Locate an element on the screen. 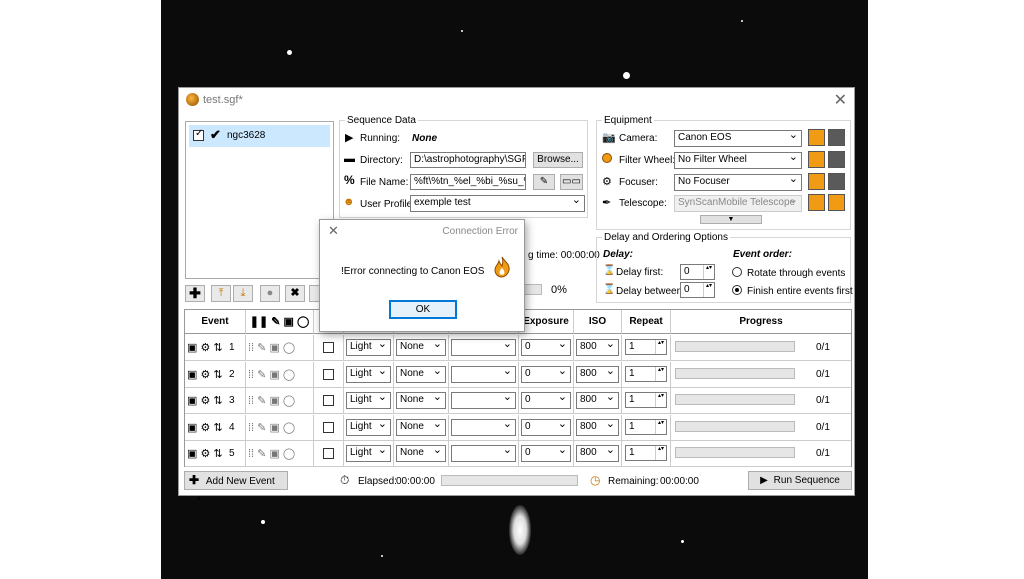 This screenshot has height=579, width=1024. target-checkbox is located at coordinates (198, 134).